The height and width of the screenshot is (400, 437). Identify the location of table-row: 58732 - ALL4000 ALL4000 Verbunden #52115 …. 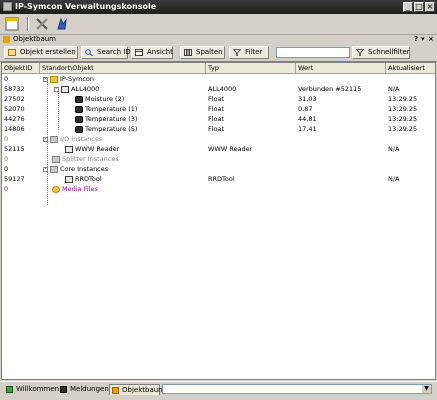
(218, 89).